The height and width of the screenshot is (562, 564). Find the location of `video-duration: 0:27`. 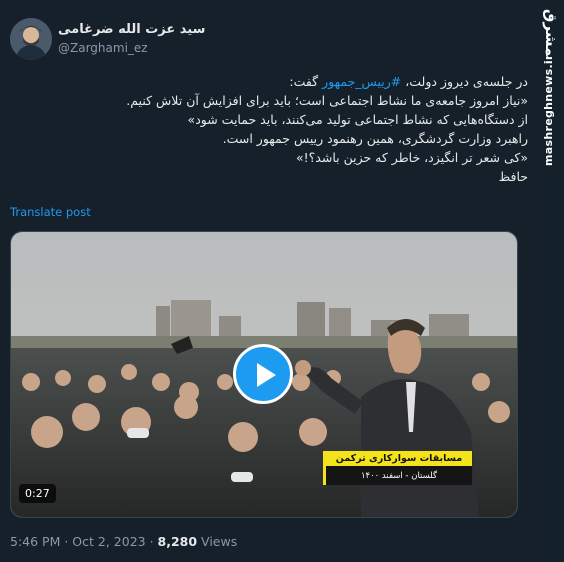

video-duration: 0:27 is located at coordinates (37, 493).